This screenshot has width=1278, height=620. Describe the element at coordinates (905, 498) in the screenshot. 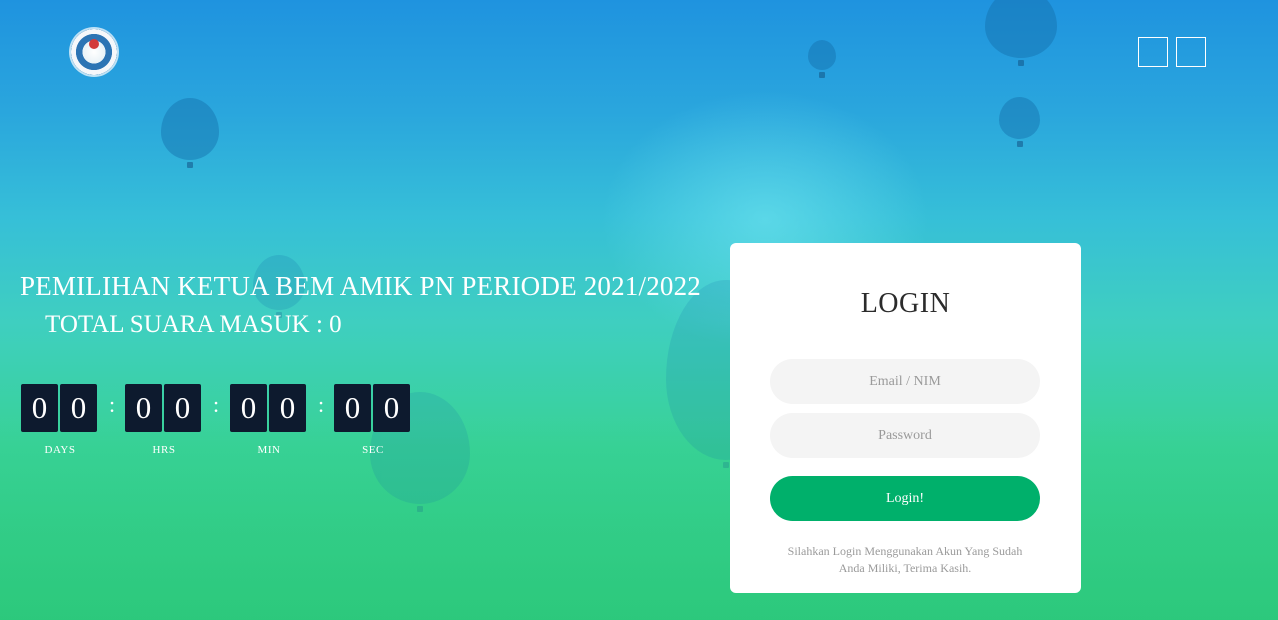

I see `login-button: Login!` at that location.